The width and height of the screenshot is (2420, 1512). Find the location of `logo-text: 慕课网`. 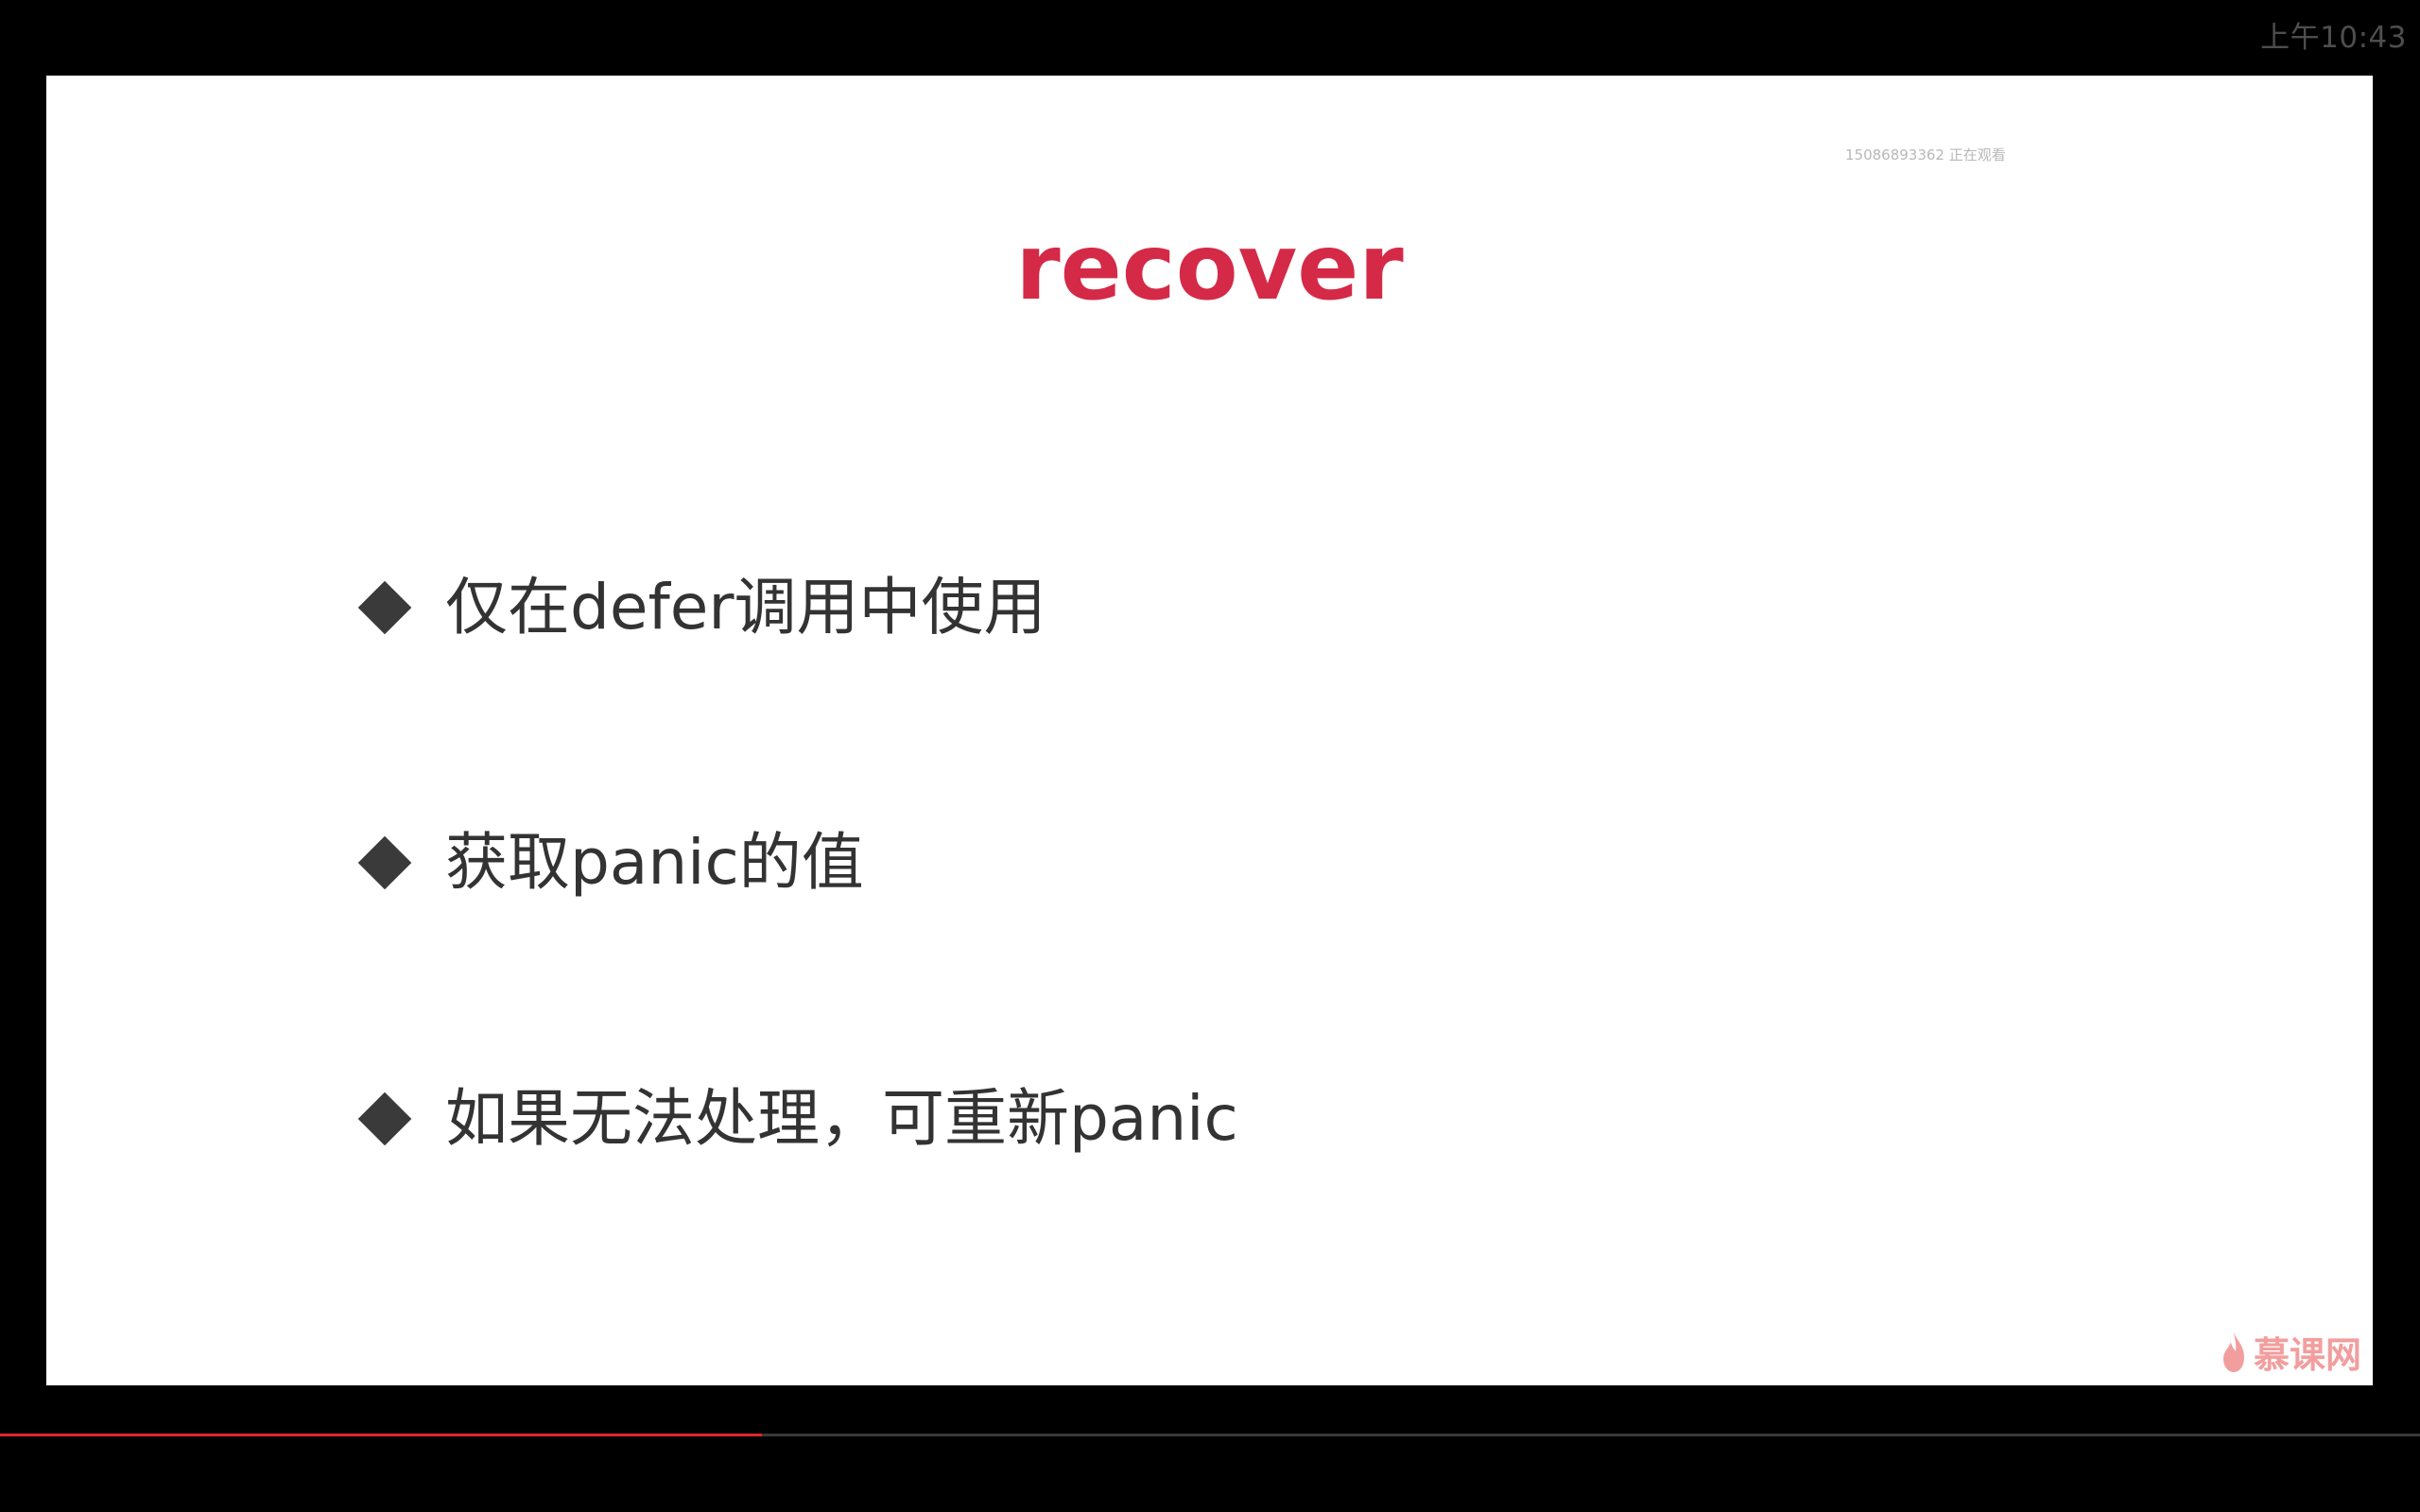

logo-text: 慕课网 is located at coordinates (2307, 1355).